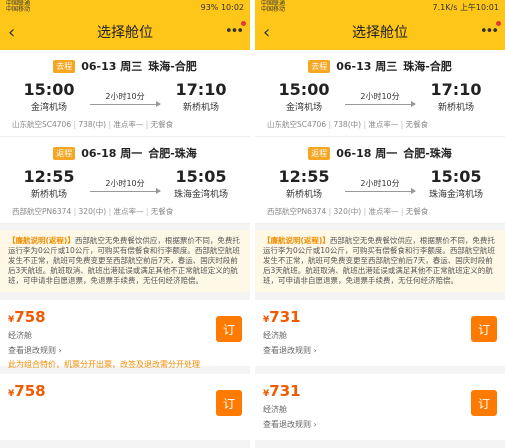  I want to click on battery-level: 93%, so click(209, 7).